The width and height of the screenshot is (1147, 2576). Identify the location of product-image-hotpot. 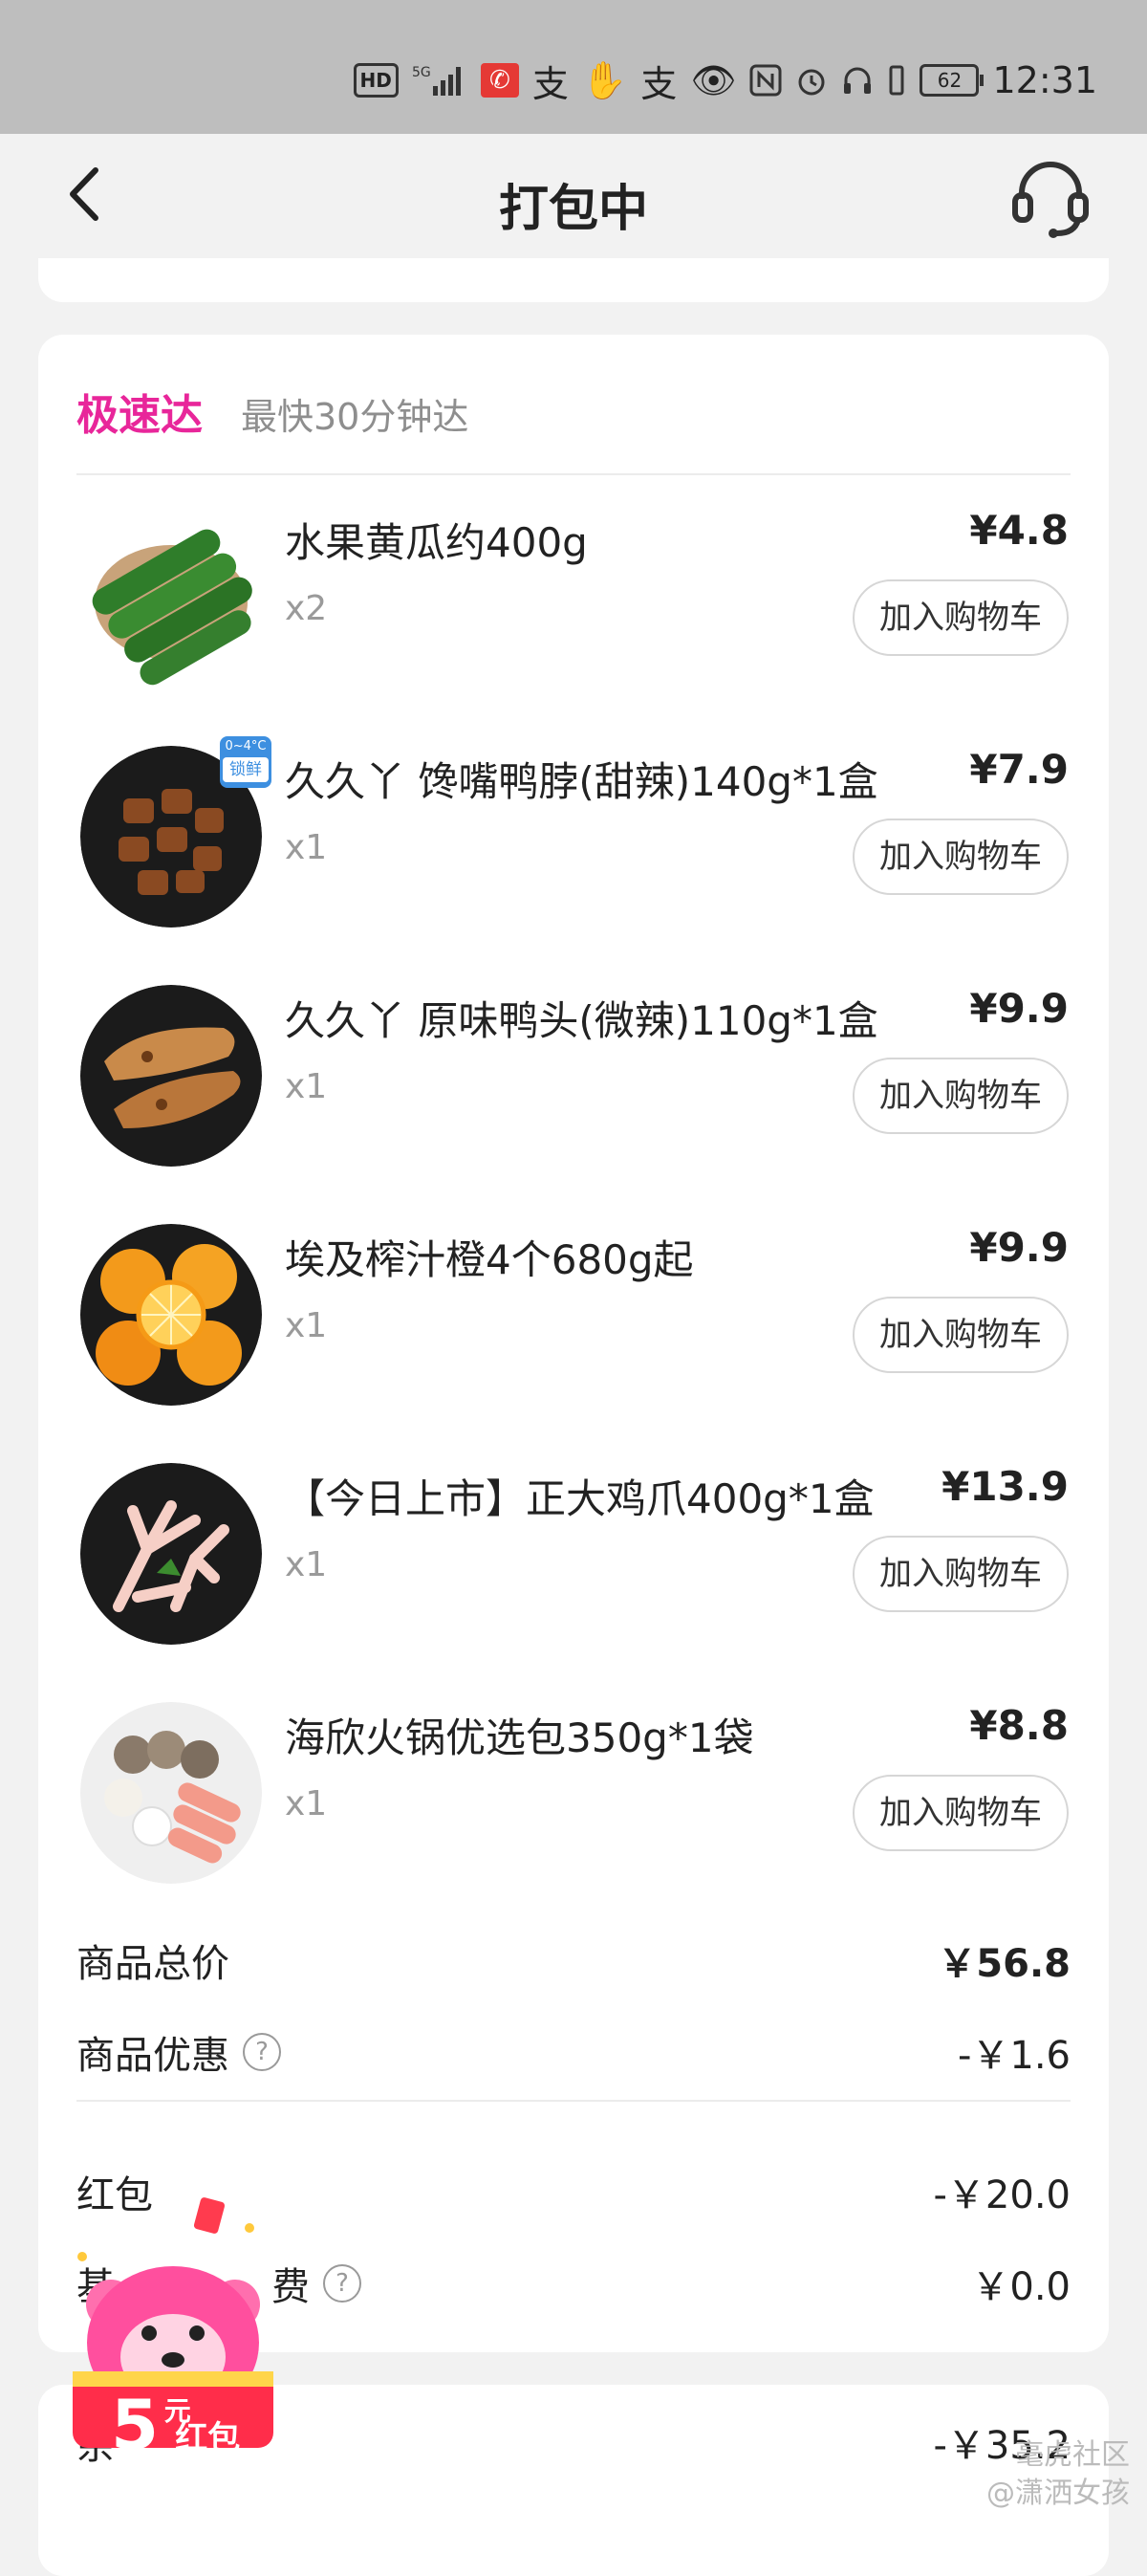
(171, 1793).